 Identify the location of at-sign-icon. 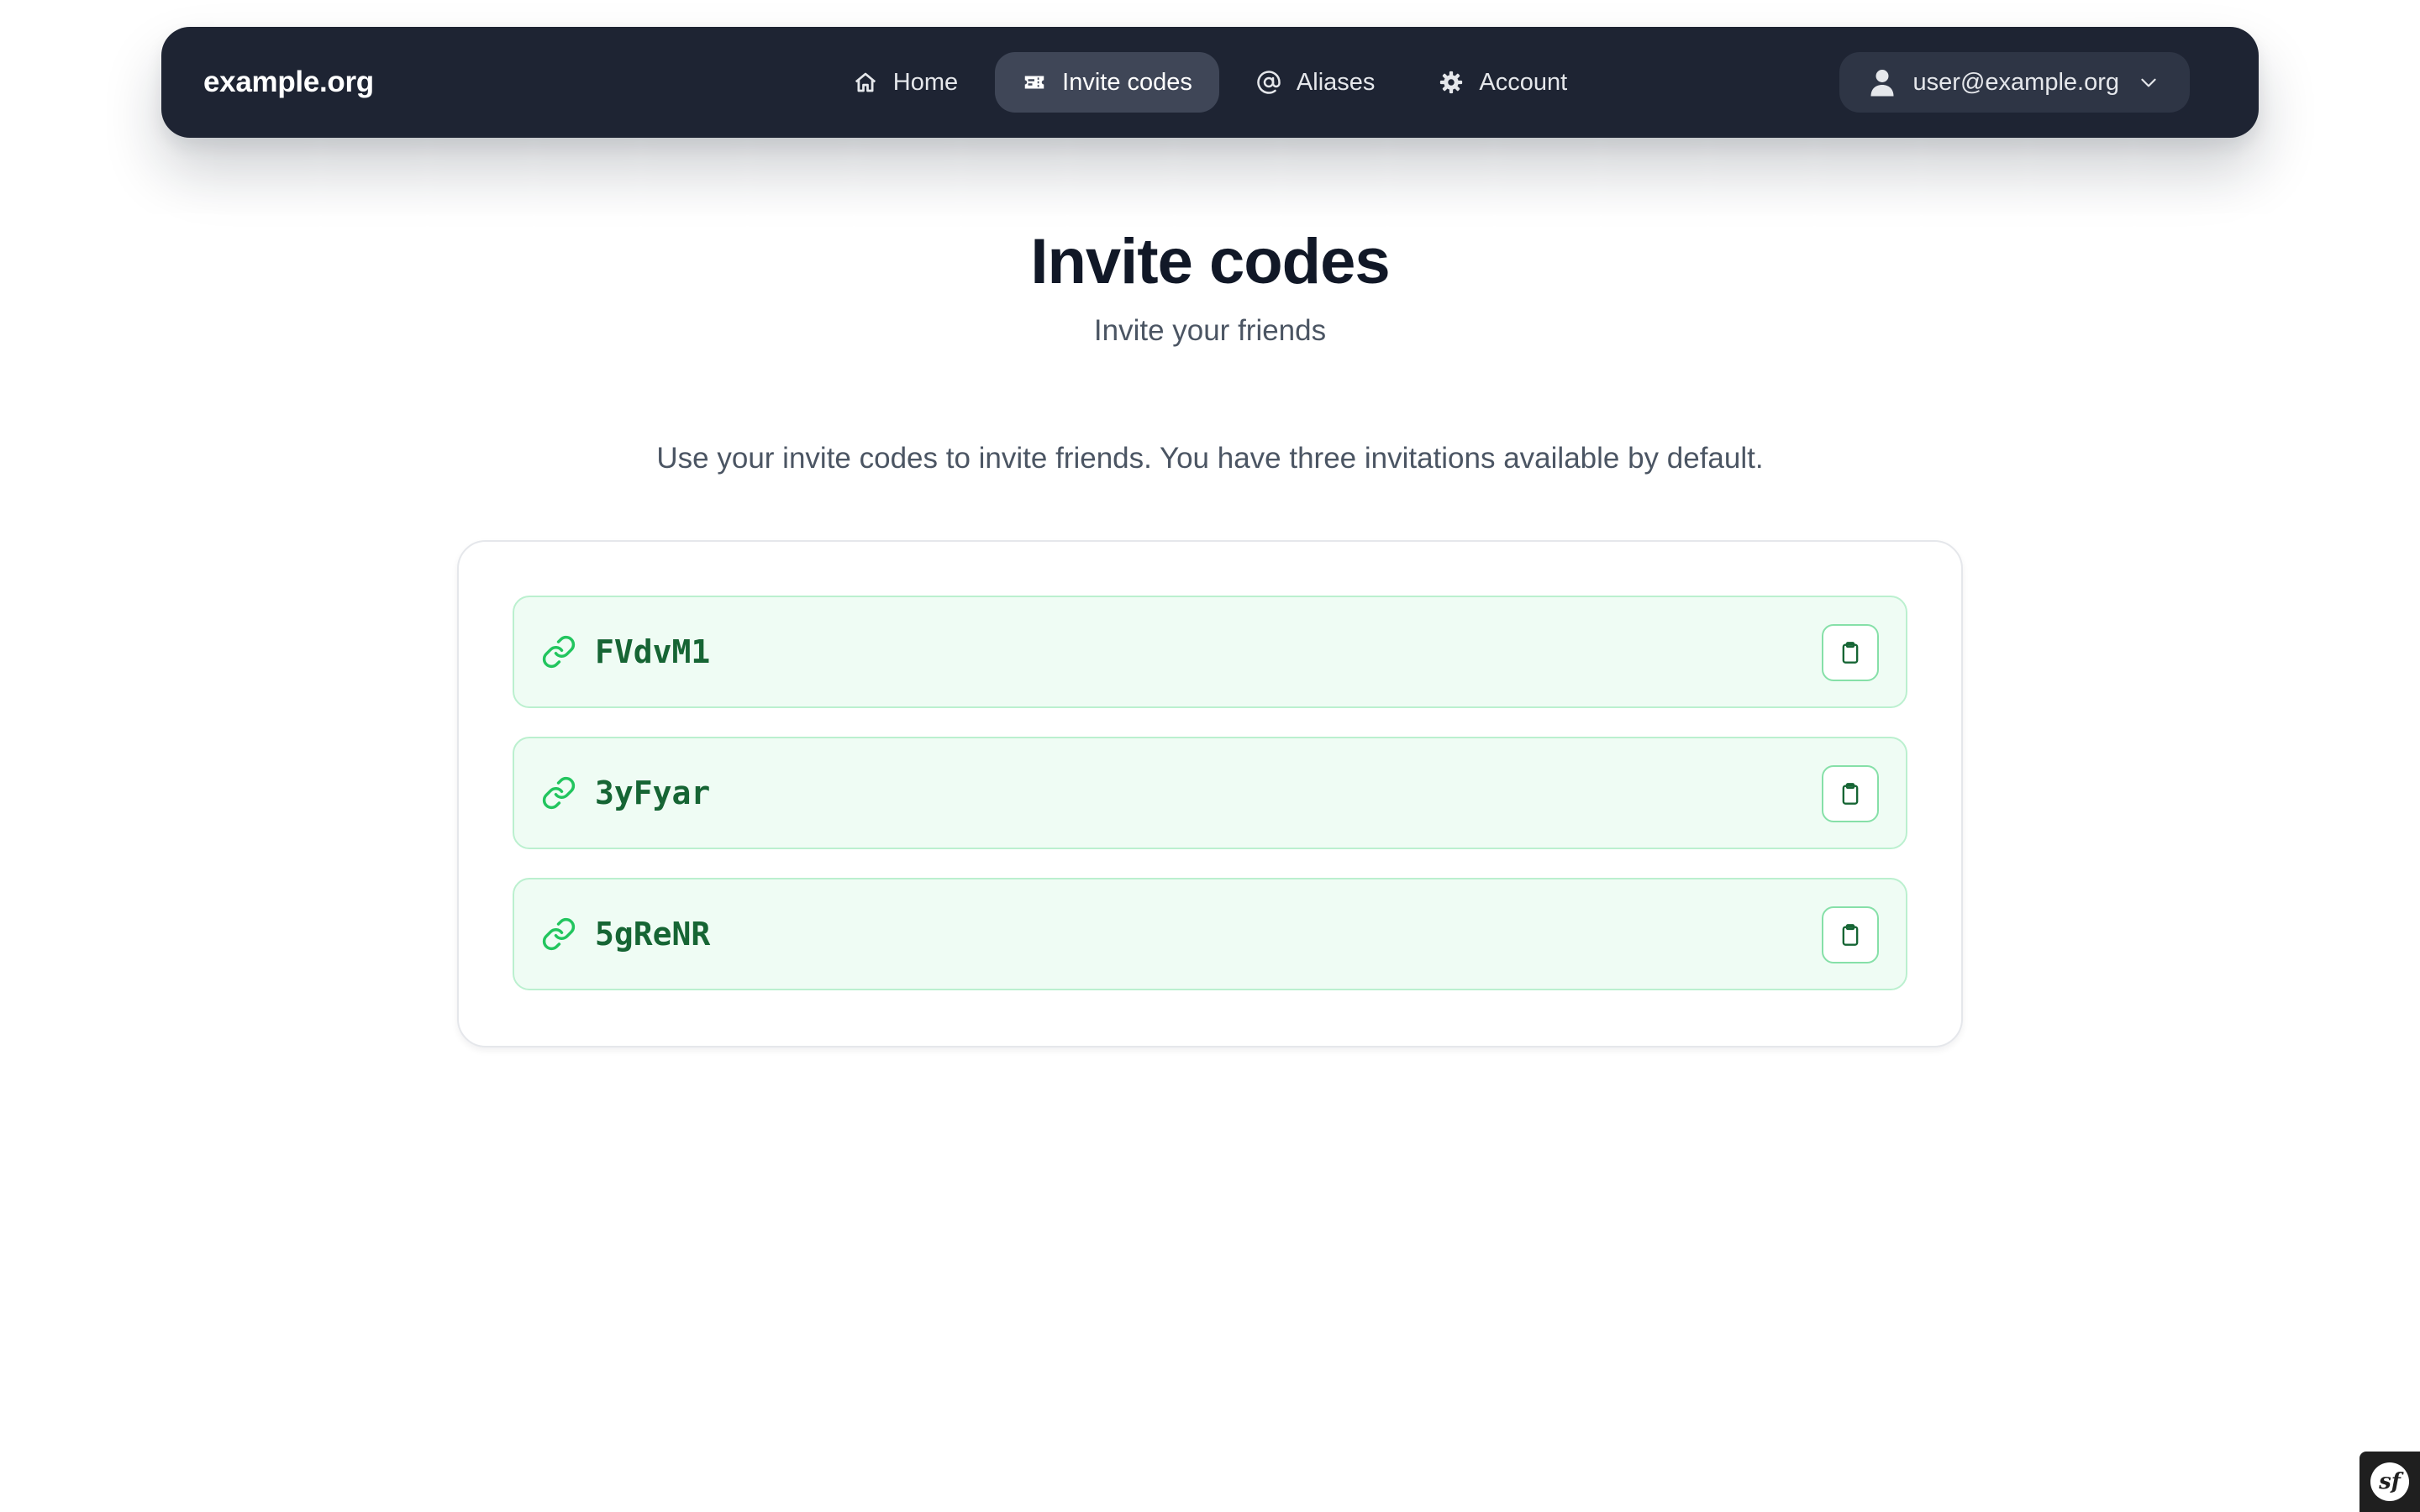
(1269, 82).